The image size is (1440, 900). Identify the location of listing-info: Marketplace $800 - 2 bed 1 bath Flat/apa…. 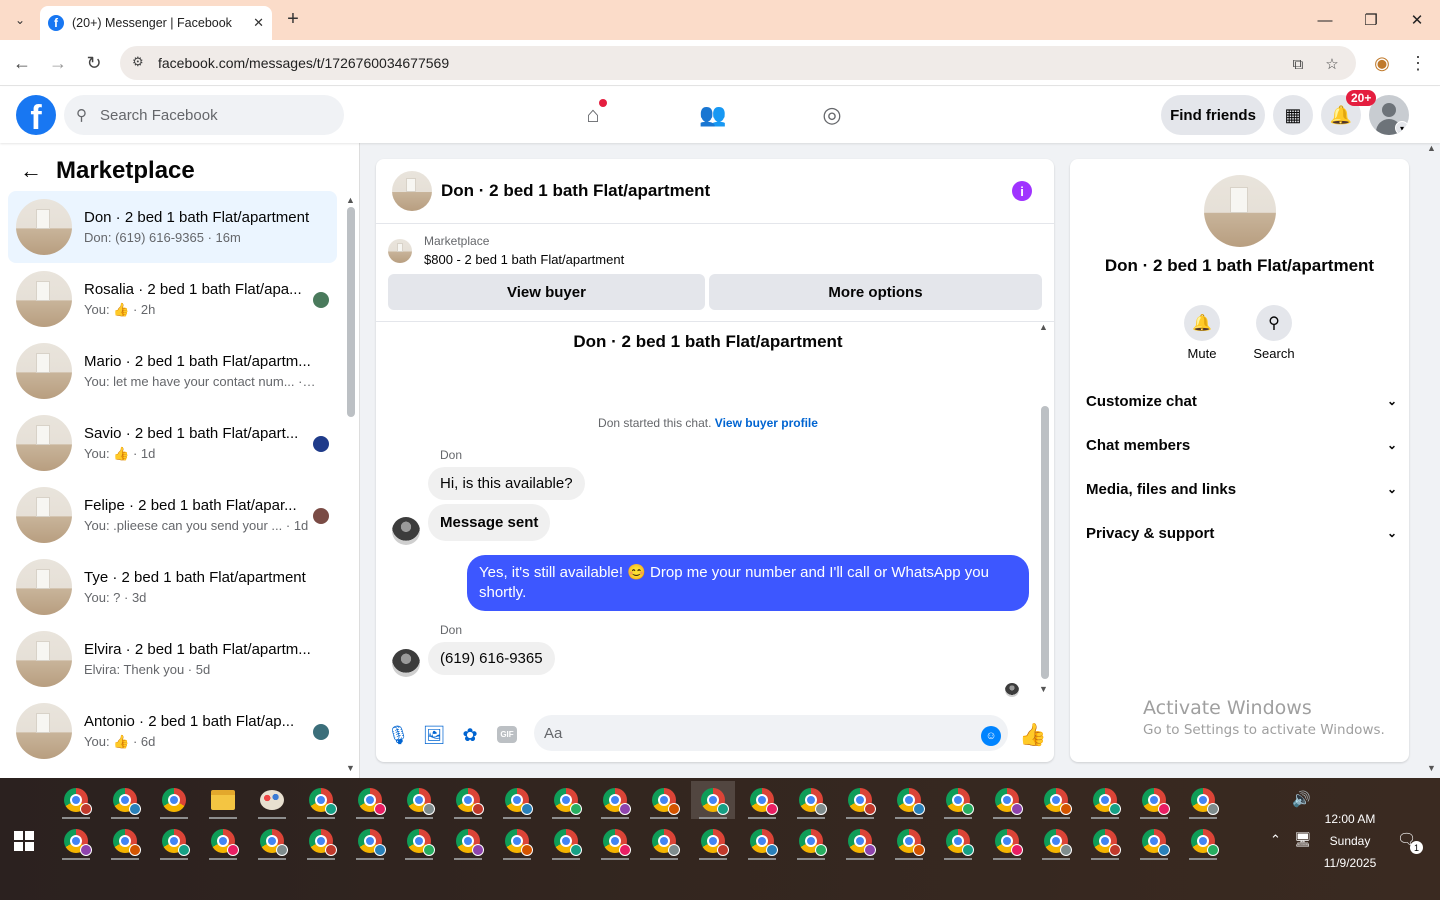
(506, 250).